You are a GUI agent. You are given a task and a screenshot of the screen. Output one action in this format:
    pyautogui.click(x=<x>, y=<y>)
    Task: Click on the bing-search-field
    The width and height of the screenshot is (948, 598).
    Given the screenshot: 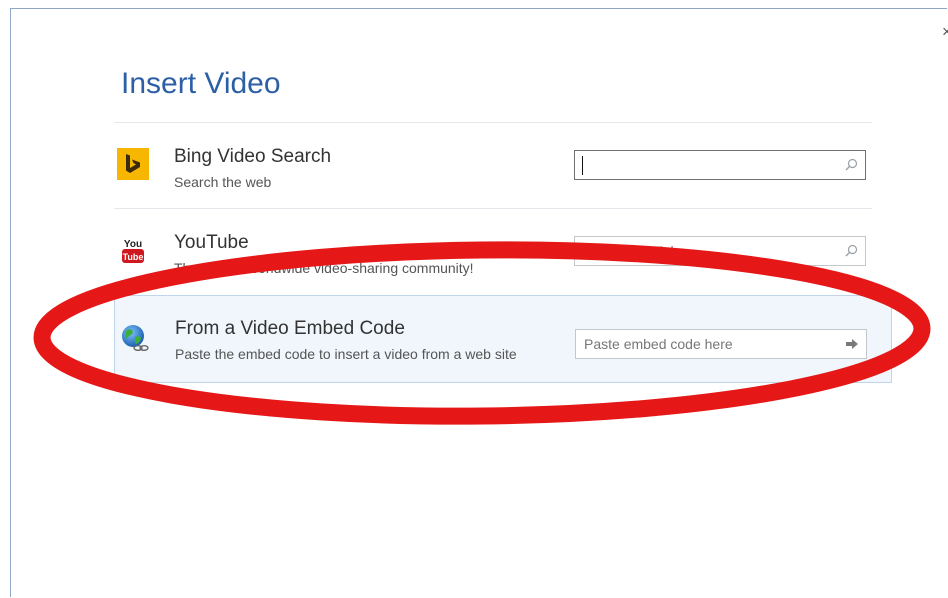 What is the action you would take?
    pyautogui.click(x=720, y=165)
    